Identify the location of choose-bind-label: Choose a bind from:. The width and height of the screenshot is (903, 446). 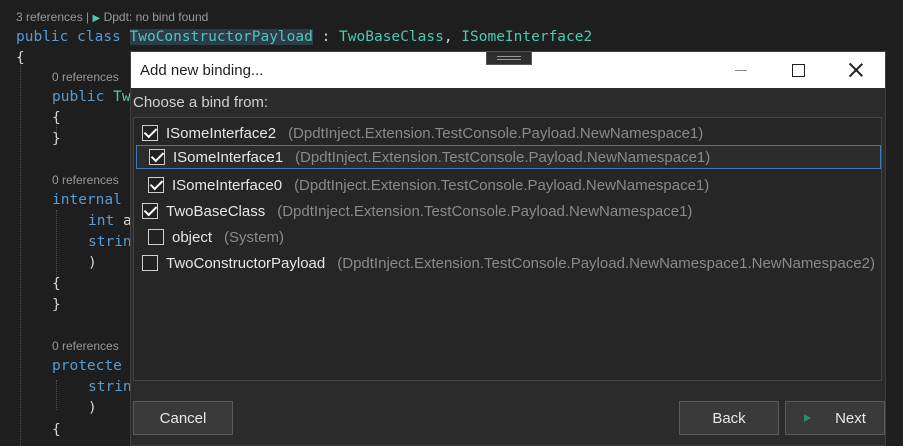
(201, 102).